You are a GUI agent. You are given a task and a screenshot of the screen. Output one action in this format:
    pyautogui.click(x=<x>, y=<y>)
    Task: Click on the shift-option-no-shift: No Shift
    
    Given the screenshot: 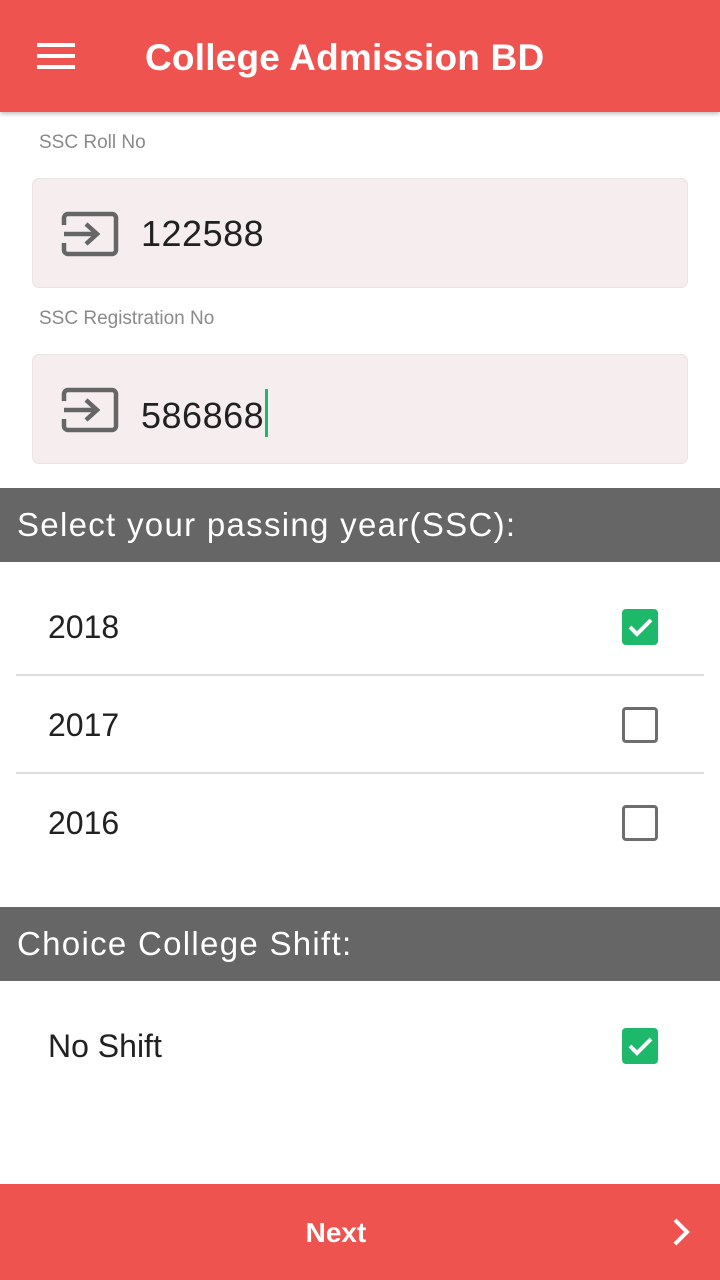 What is the action you would take?
    pyautogui.click(x=360, y=1046)
    